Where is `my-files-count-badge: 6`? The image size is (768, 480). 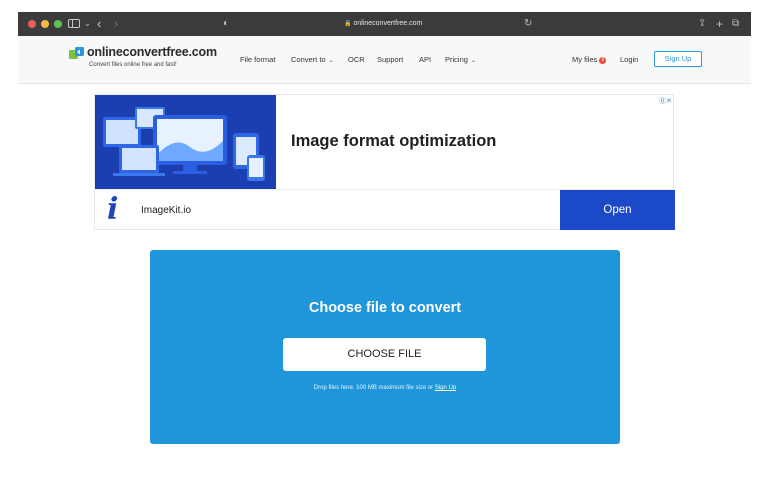 my-files-count-badge: 6 is located at coordinates (603, 60).